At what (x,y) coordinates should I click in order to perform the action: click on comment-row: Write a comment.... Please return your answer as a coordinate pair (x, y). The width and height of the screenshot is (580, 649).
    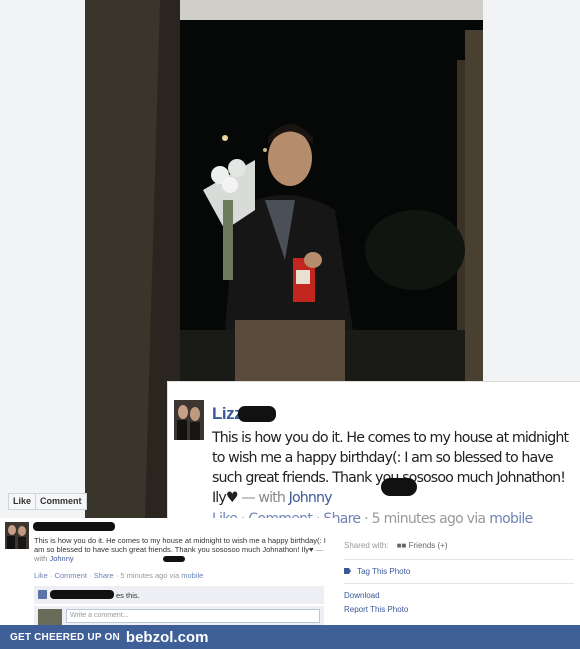
    Looking at the image, I should click on (179, 615).